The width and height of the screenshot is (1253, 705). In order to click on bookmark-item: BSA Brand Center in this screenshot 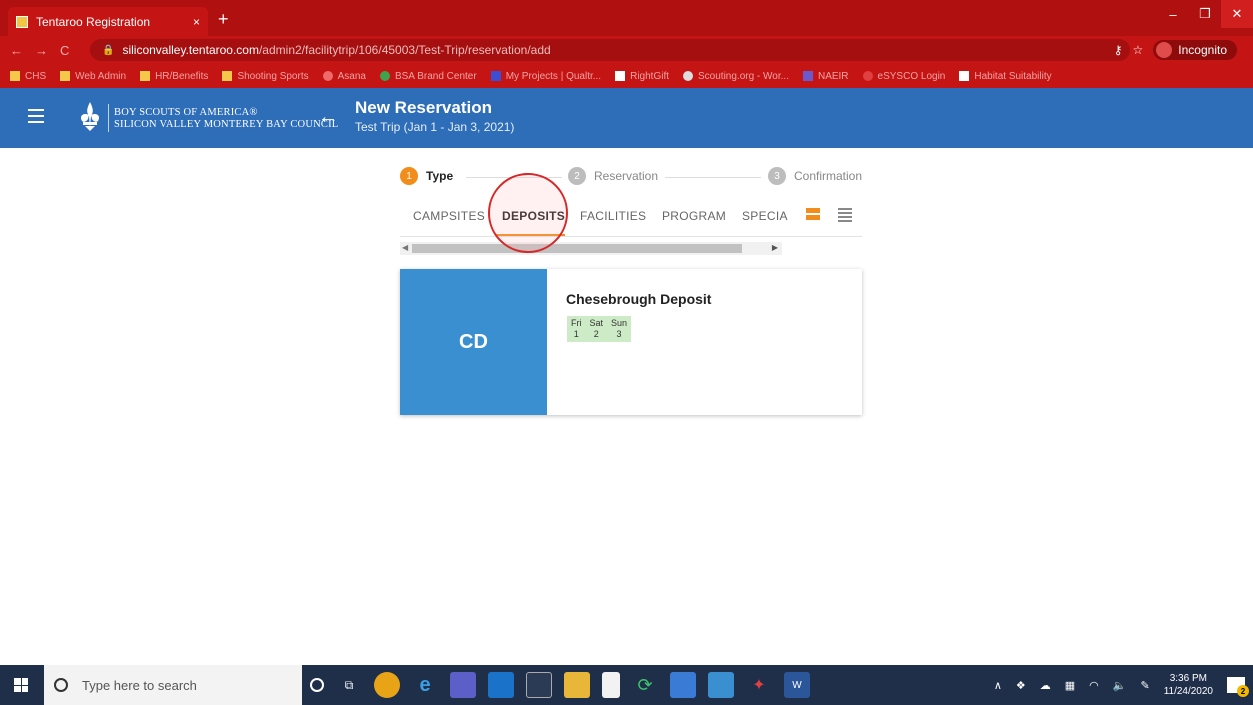, I will do `click(428, 76)`.